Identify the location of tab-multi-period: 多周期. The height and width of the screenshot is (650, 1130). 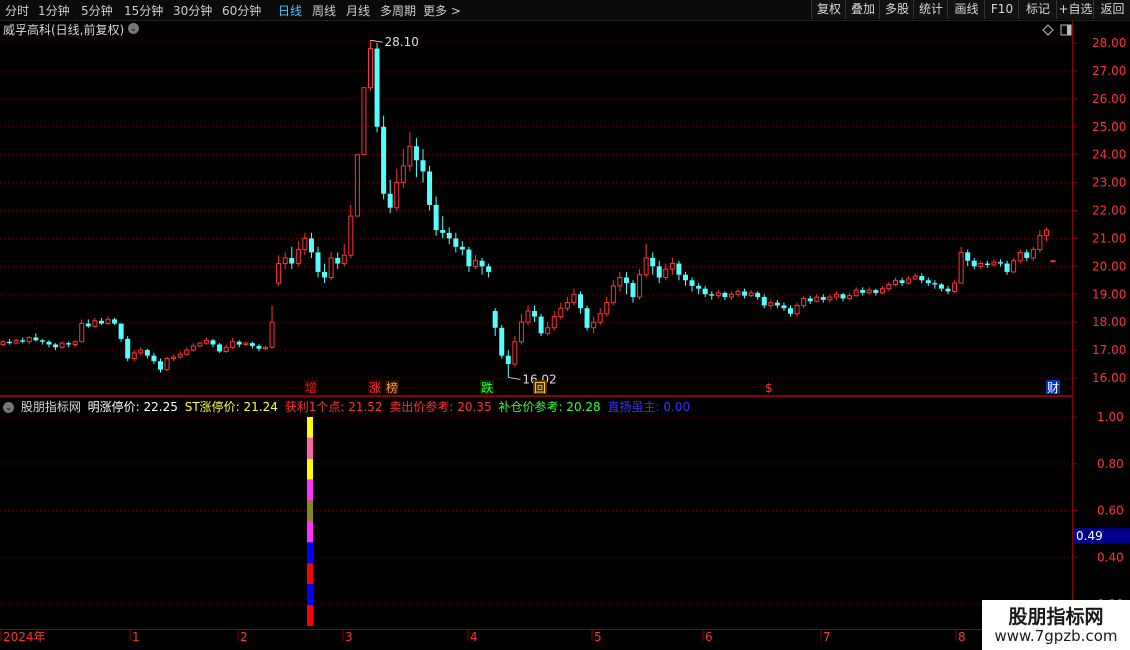
(398, 10).